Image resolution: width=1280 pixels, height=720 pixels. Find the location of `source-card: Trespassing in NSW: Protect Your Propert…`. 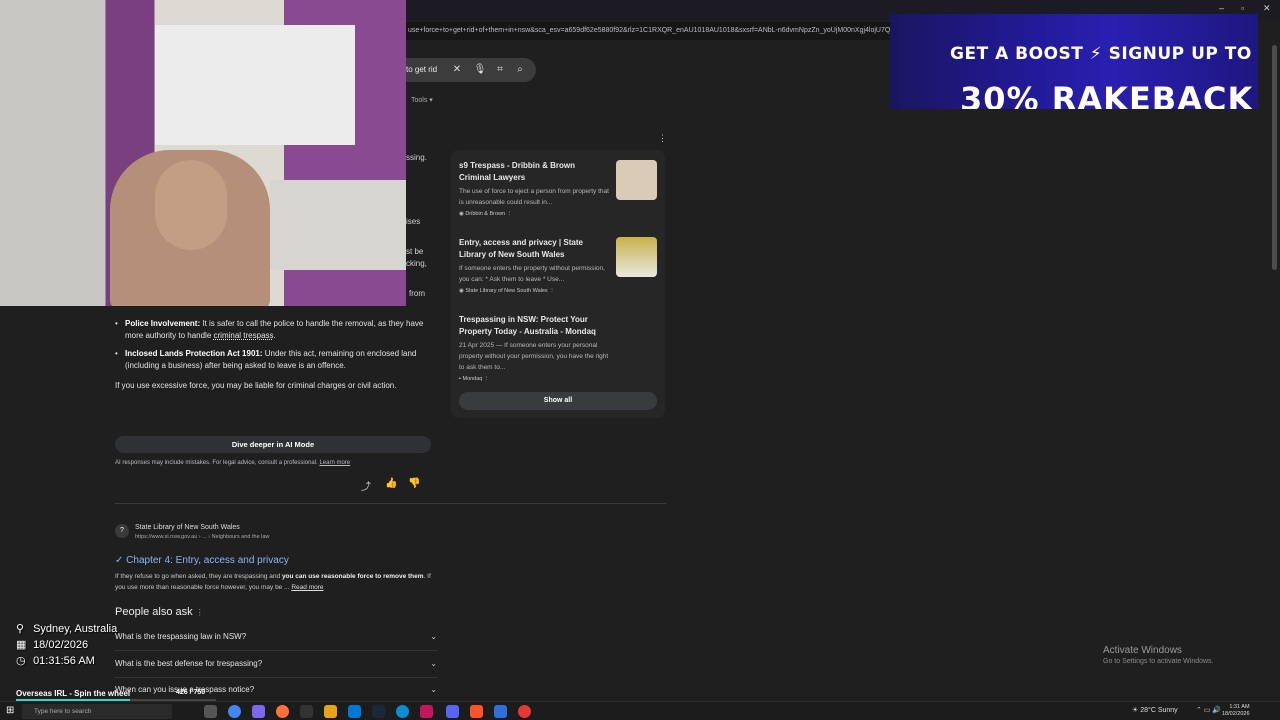

source-card: Trespassing in NSW: Protect Your Propert… is located at coordinates (559, 348).